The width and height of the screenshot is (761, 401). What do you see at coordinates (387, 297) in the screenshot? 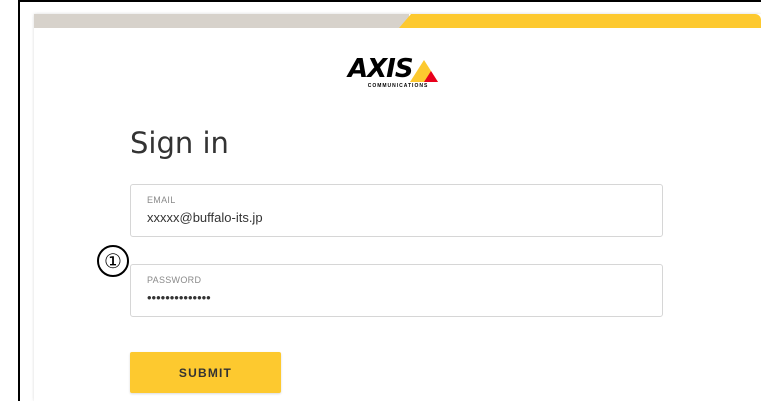
I see `password-input` at bounding box center [387, 297].